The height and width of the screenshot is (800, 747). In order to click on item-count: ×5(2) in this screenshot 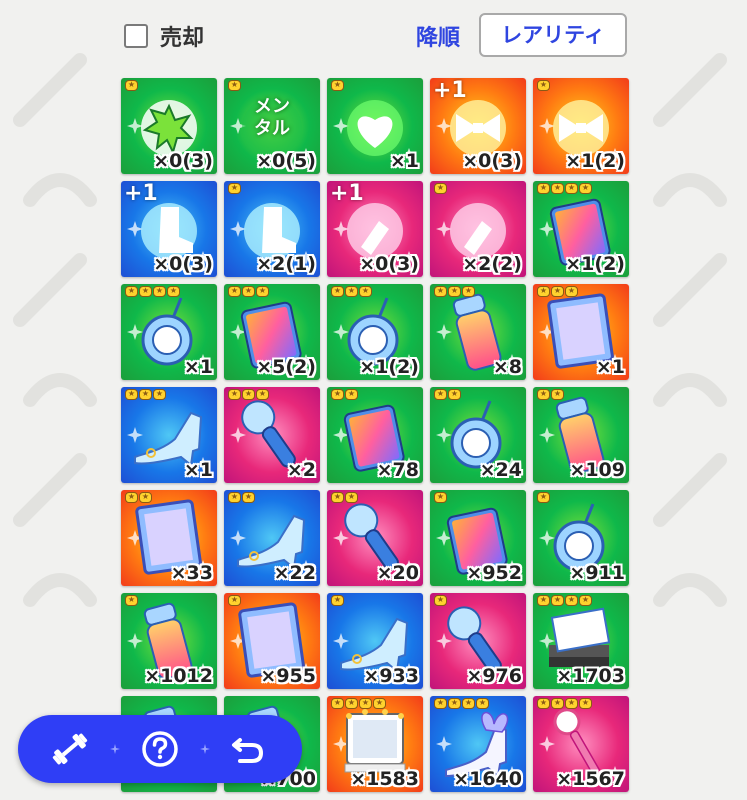, I will do `click(286, 367)`.